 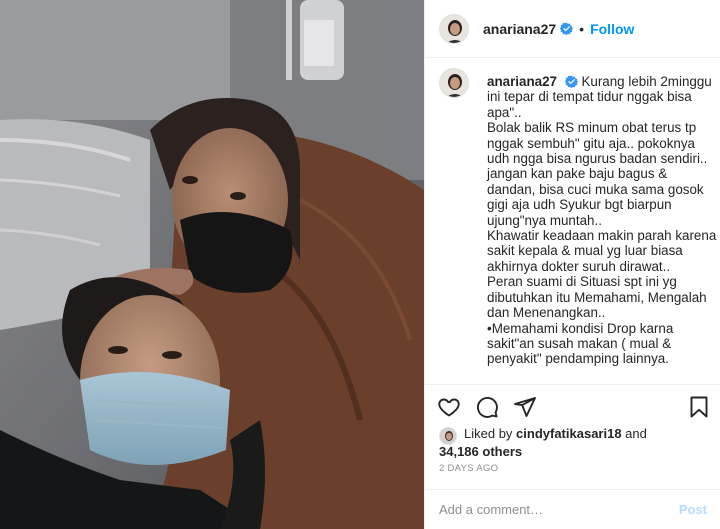 I want to click on caption-line: dan Menenangkan.., so click(x=546, y=313).